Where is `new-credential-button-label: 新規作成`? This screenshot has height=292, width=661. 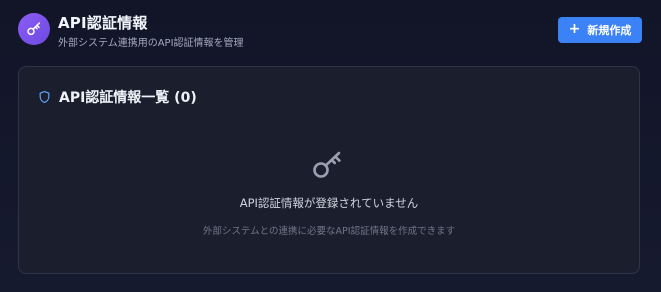 new-credential-button-label: 新規作成 is located at coordinates (609, 30).